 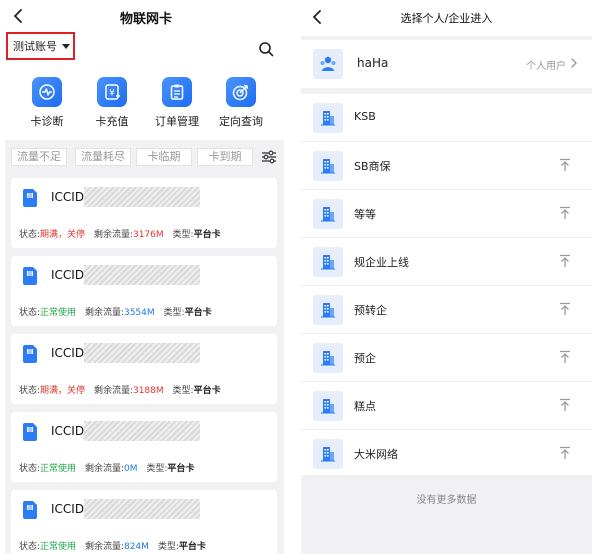 What do you see at coordinates (446, 454) in the screenshot?
I see `company-row: 大米网络` at bounding box center [446, 454].